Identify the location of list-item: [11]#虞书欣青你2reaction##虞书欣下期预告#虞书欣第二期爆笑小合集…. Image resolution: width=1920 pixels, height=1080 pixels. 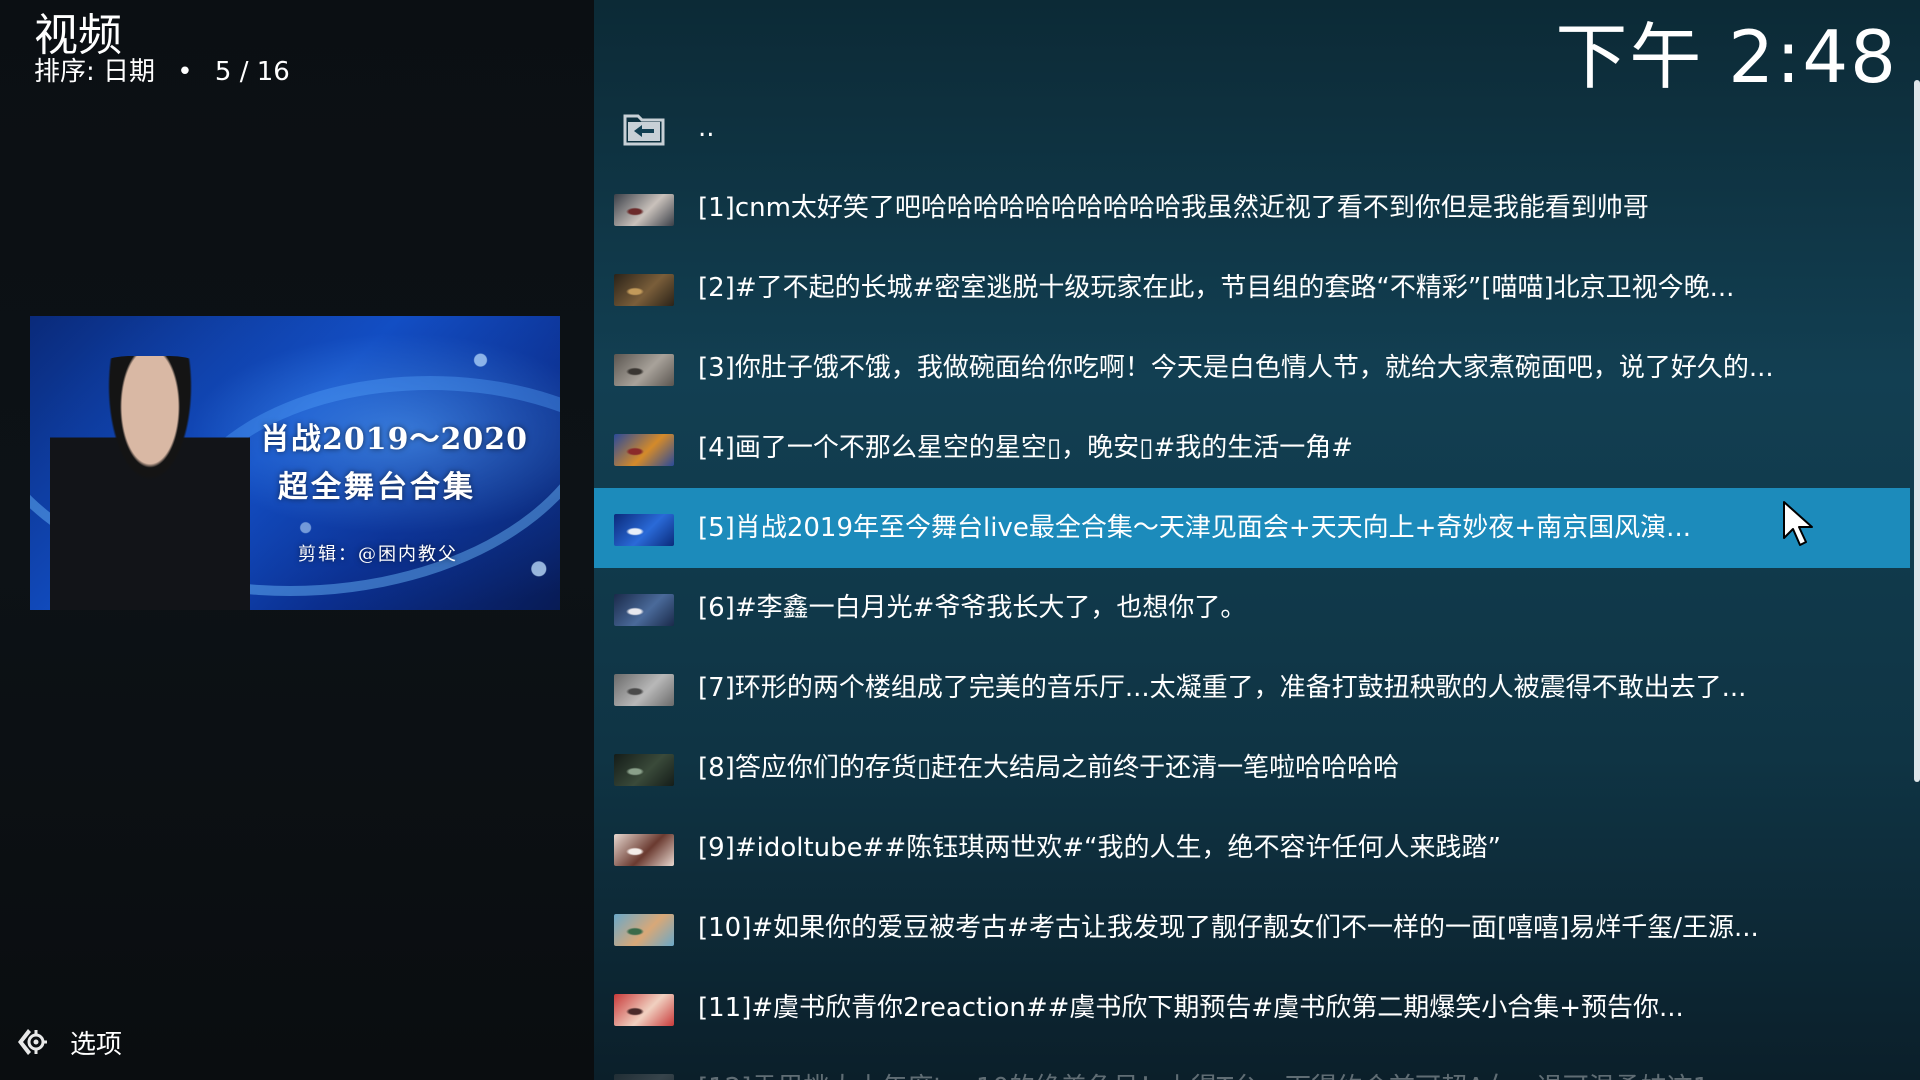
(1252, 1008).